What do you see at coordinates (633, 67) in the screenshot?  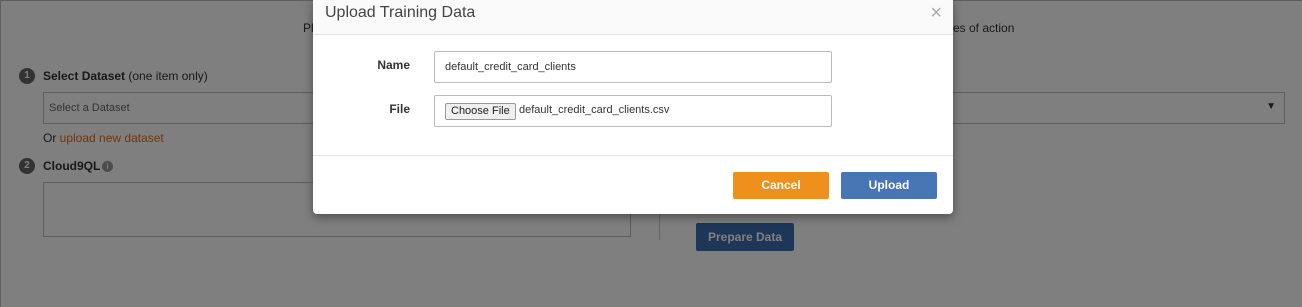 I see `name-input` at bounding box center [633, 67].